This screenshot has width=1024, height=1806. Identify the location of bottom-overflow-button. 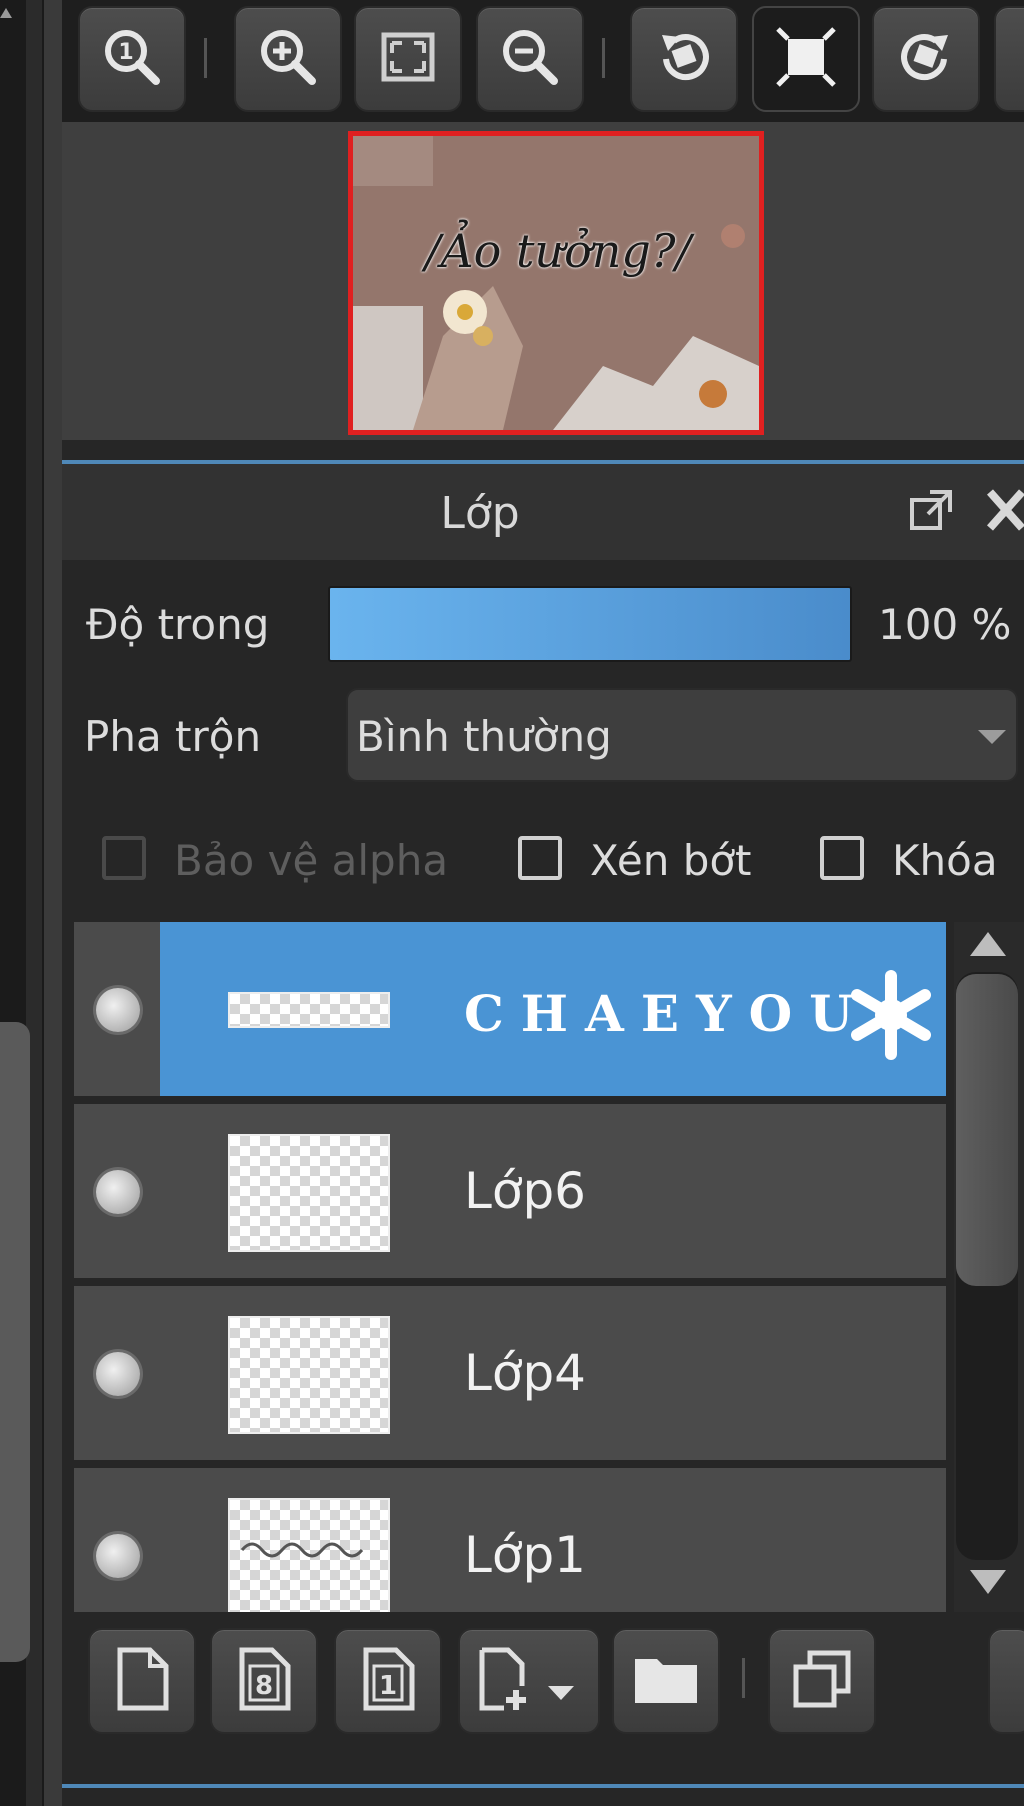
(1006, 1681).